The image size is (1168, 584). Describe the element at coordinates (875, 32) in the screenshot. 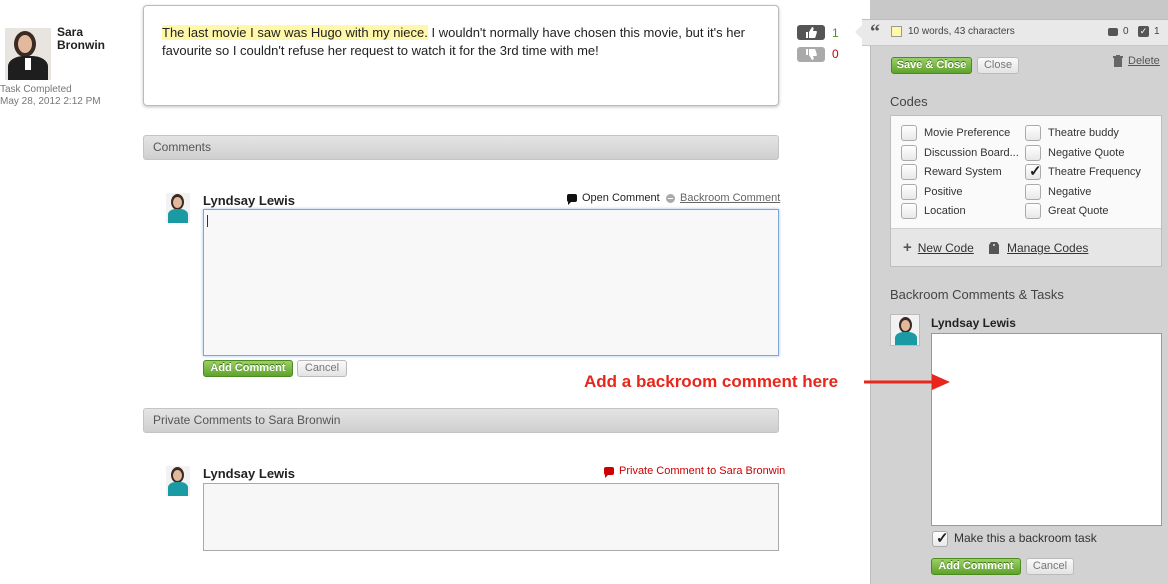

I see `quote-icon: “` at that location.